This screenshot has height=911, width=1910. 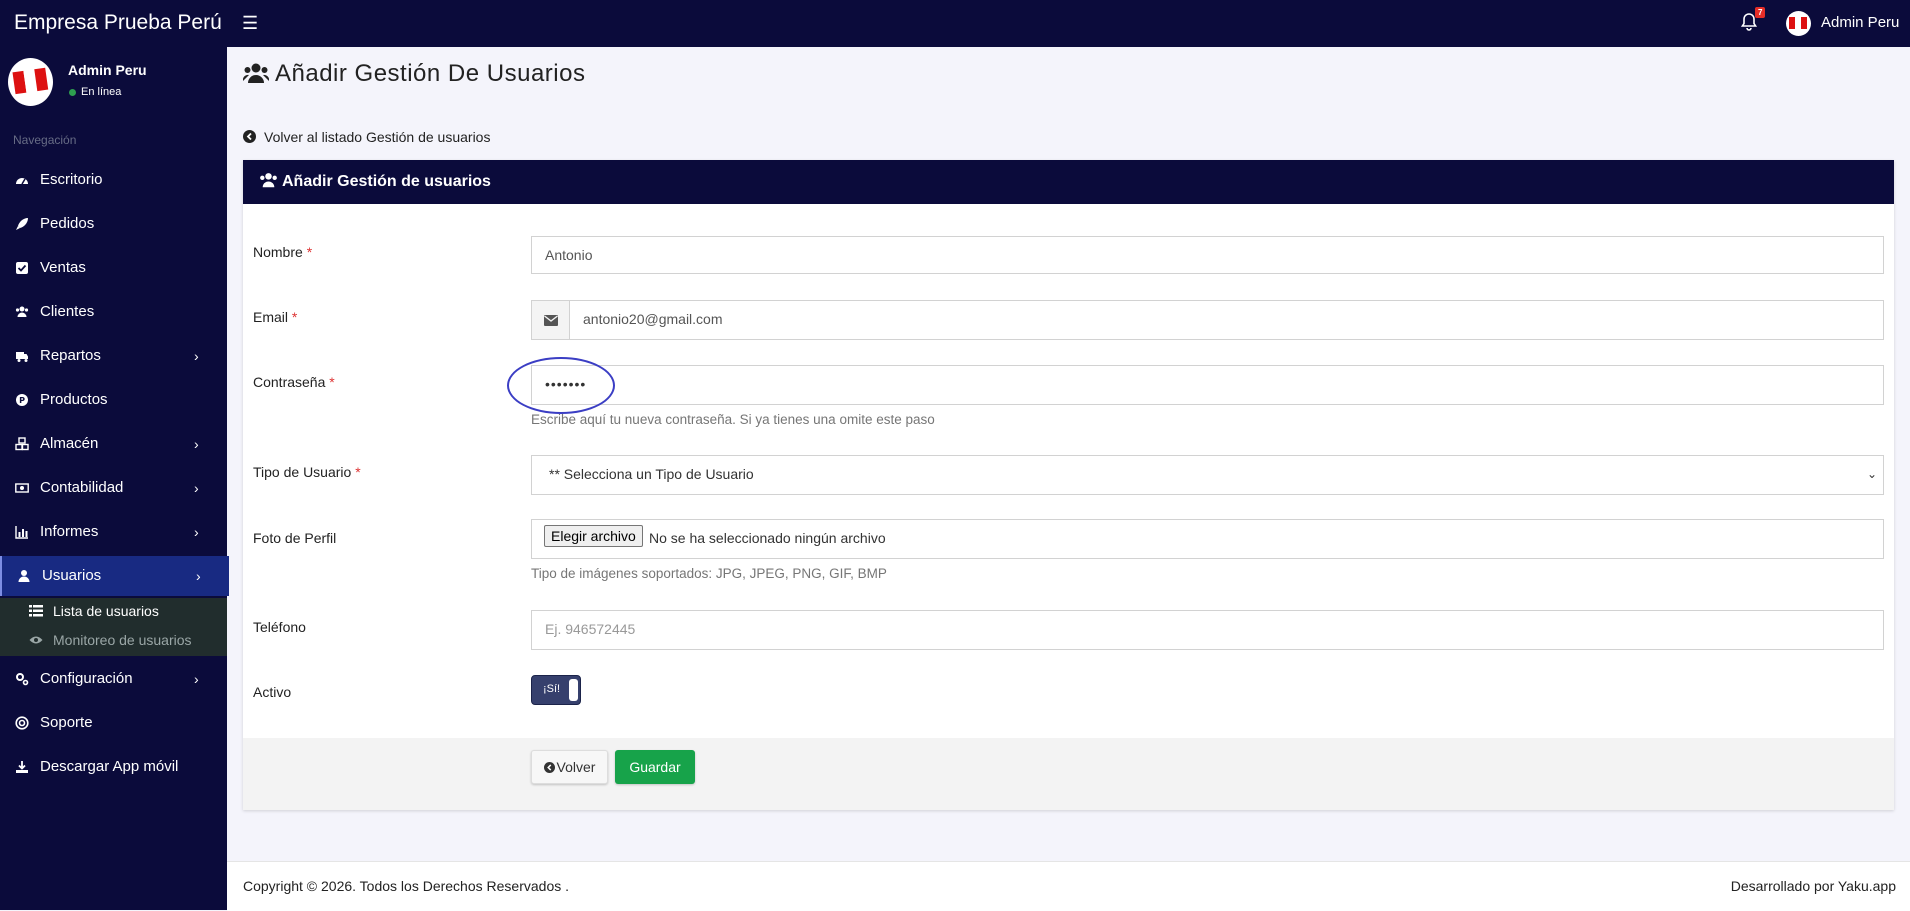 I want to click on page-title: Añadir Gestión De Usuarios, so click(x=414, y=74).